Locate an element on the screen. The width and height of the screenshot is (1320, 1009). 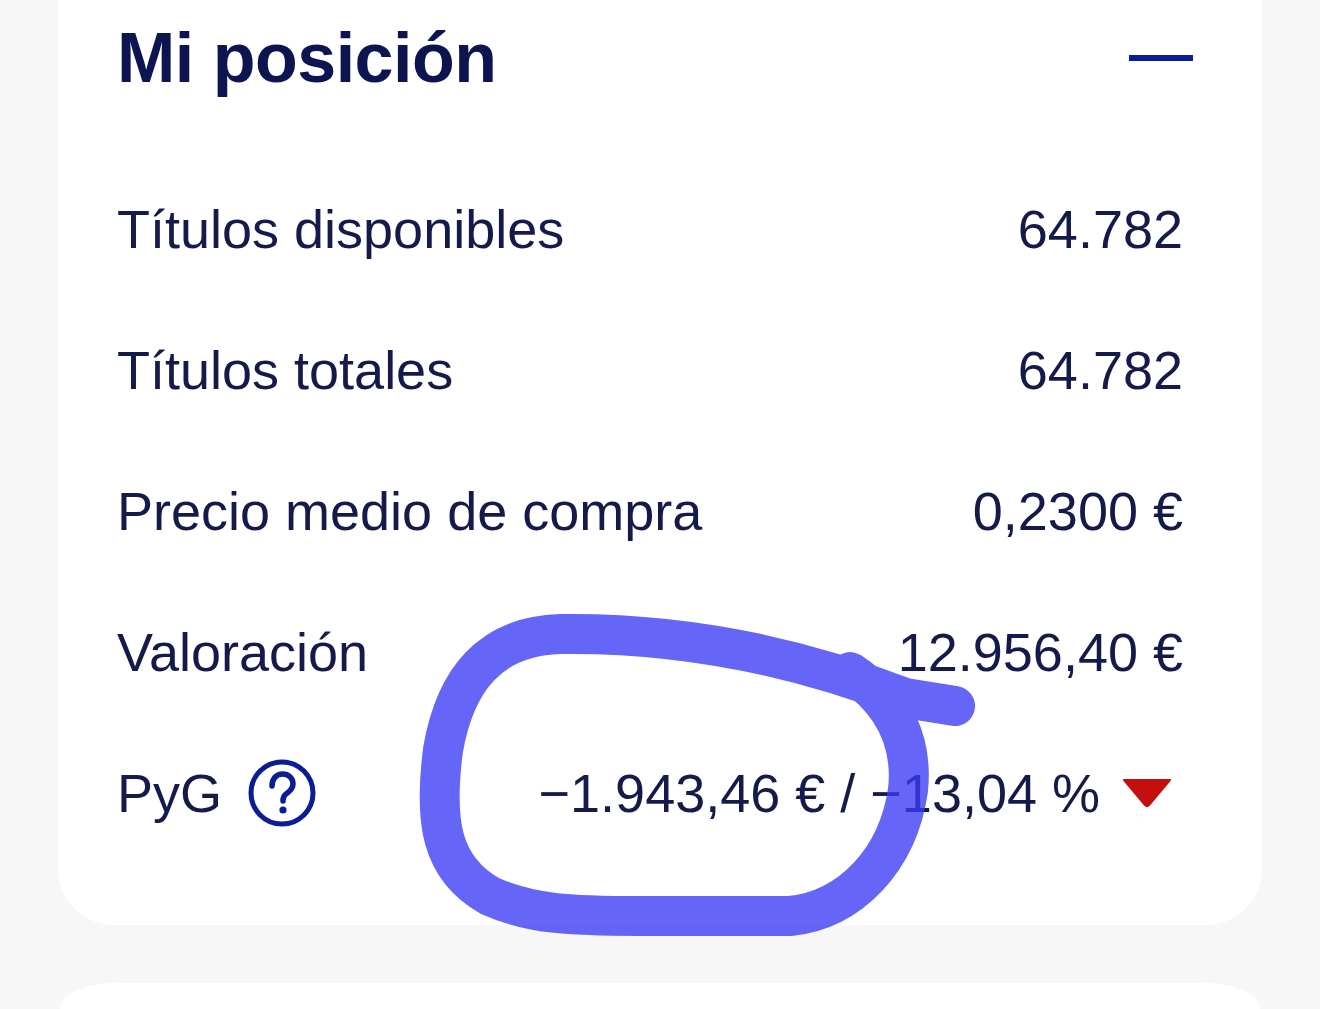
help-icon is located at coordinates (282, 793).